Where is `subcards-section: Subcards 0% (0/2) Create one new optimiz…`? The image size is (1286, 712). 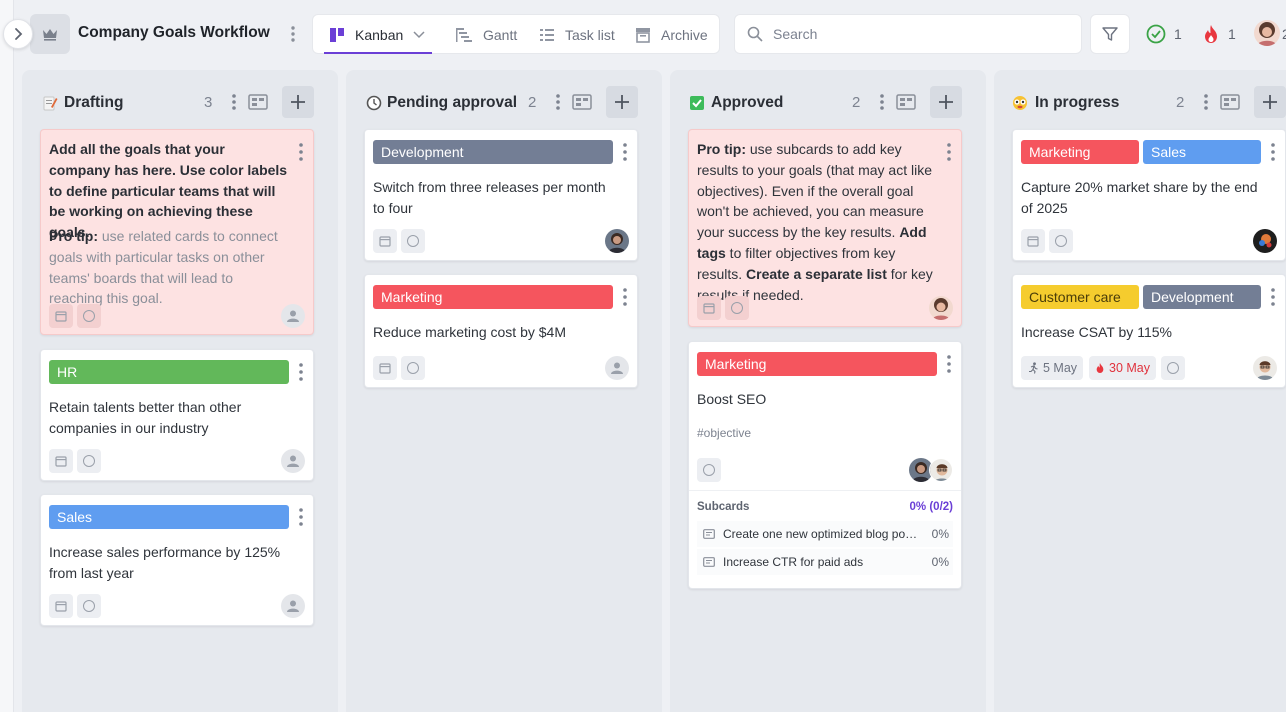
subcards-section: Subcards 0% (0/2) Create one new optimiz… is located at coordinates (825, 532).